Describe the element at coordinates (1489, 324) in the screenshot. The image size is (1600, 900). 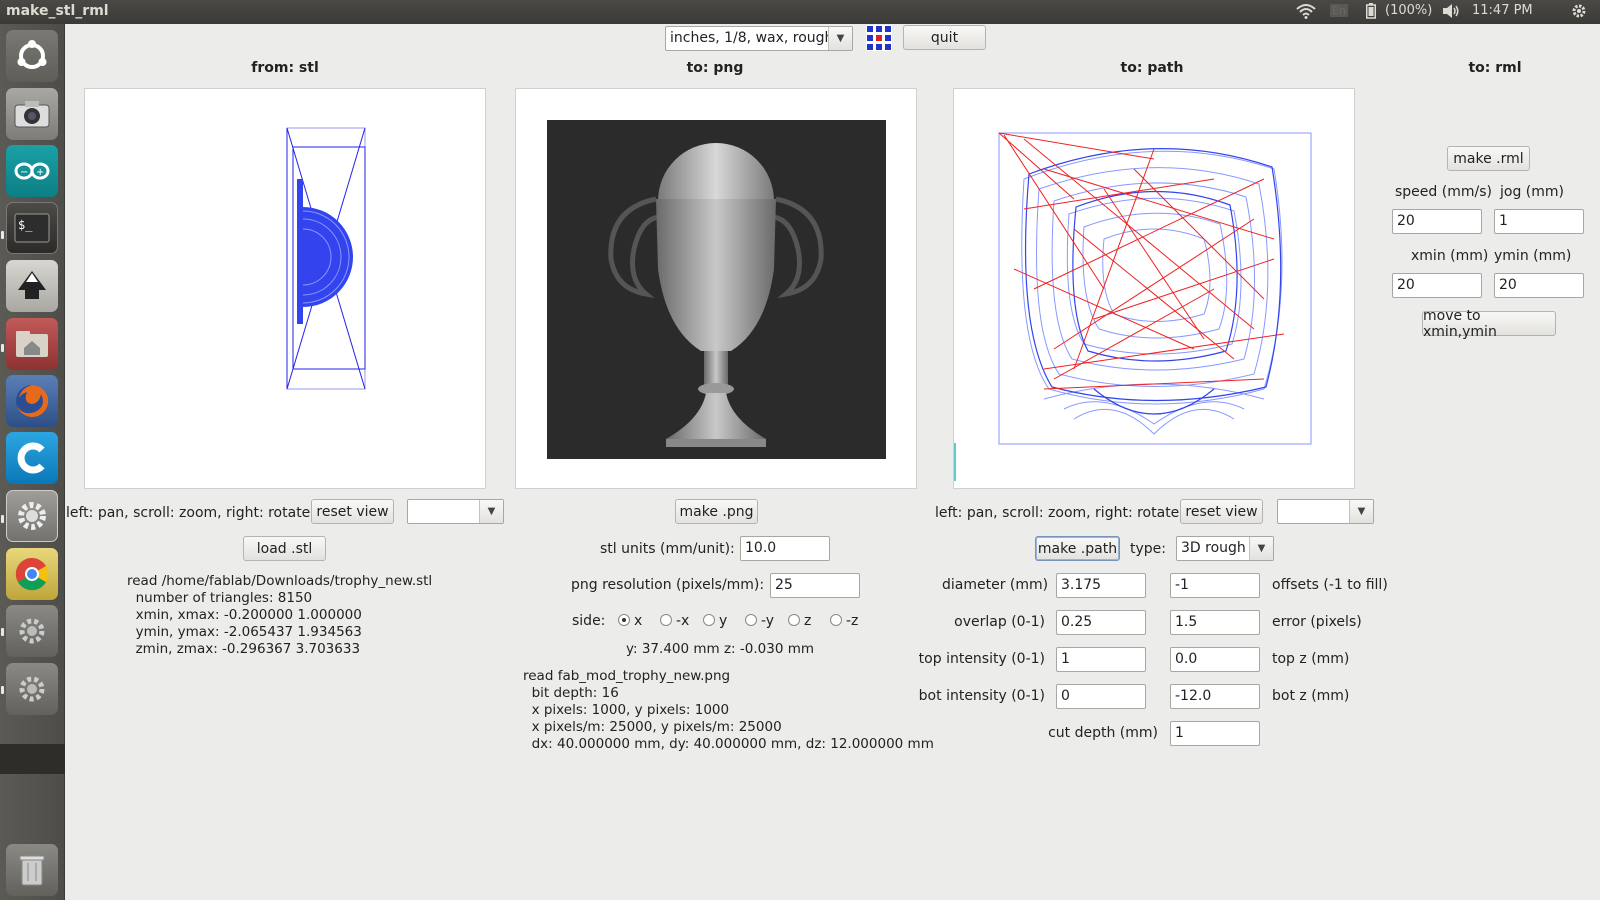
I see `move-to-xmin-ymin-button: move to xmin,ymin` at that location.